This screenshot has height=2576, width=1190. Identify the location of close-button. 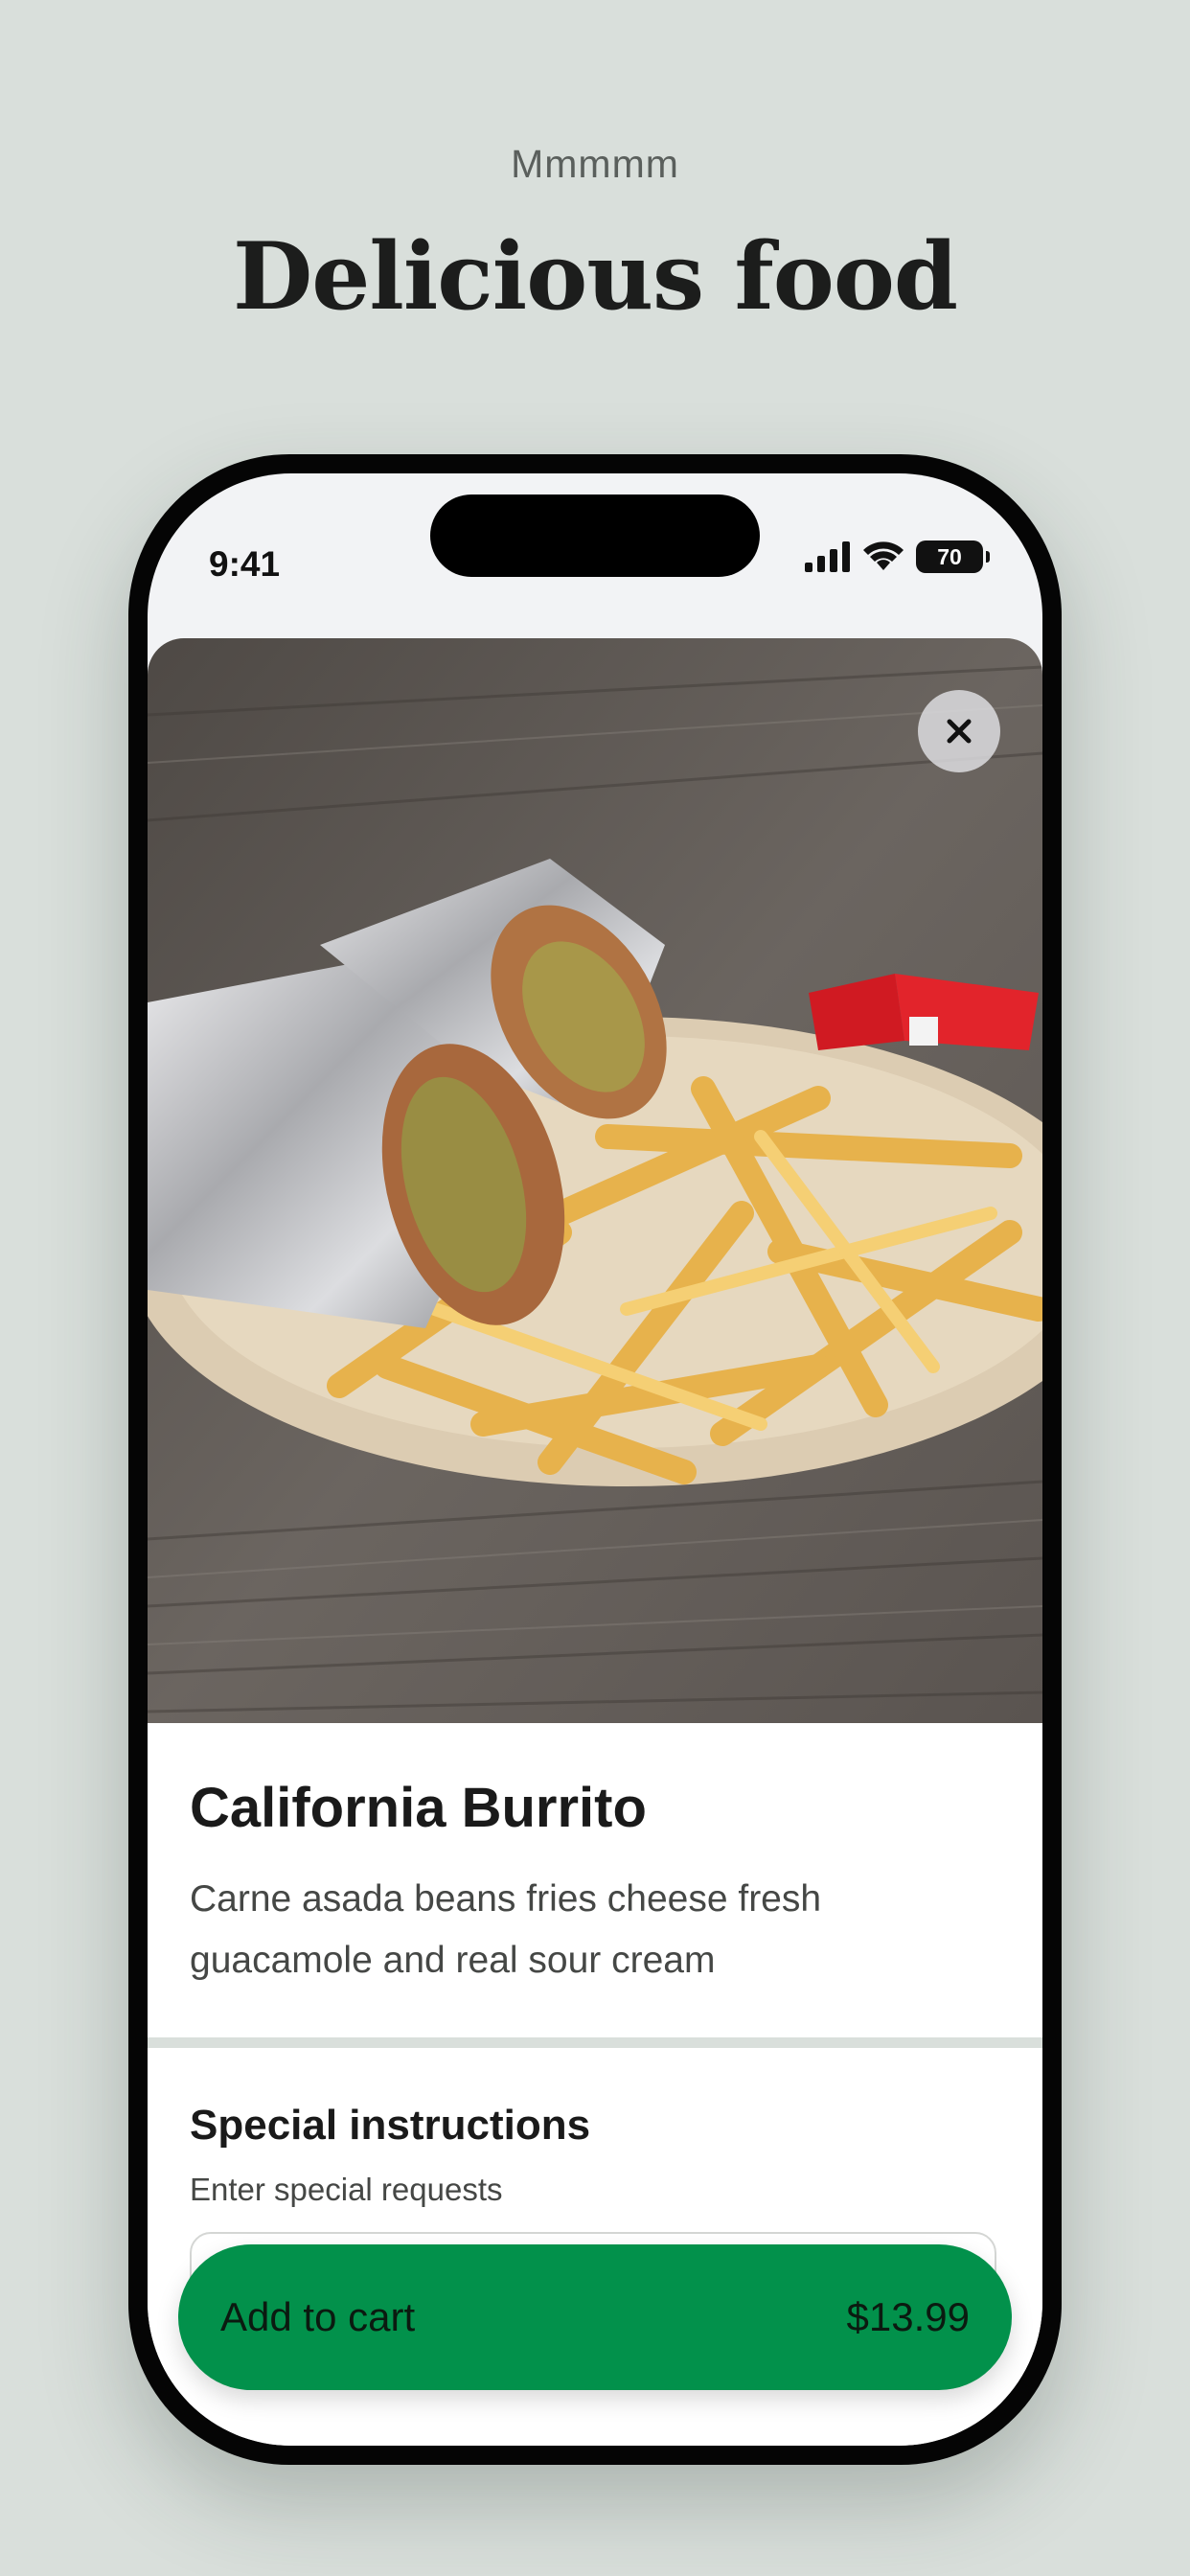
(959, 731).